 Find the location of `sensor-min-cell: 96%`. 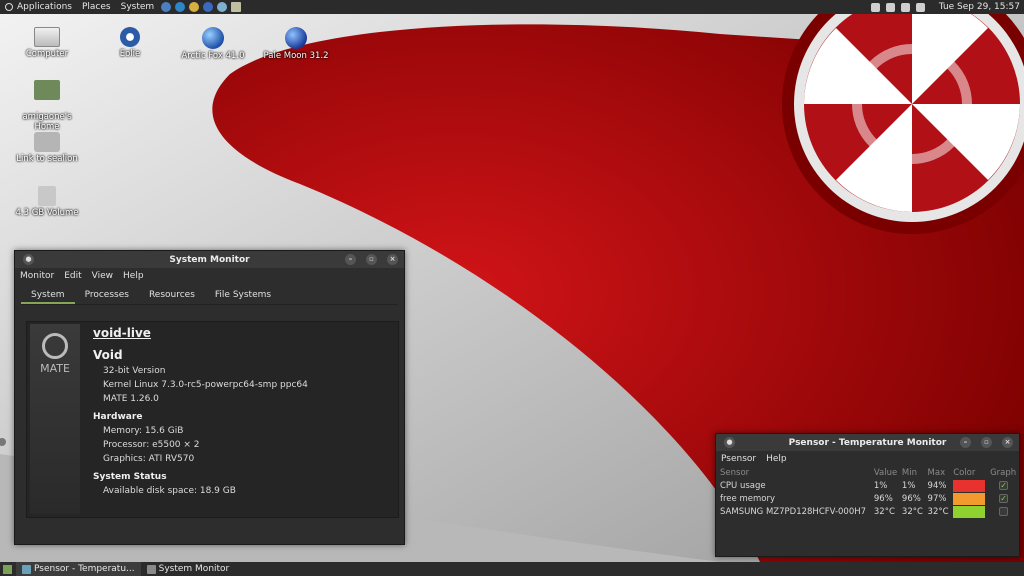

sensor-min-cell: 96% is located at coordinates (911, 498).